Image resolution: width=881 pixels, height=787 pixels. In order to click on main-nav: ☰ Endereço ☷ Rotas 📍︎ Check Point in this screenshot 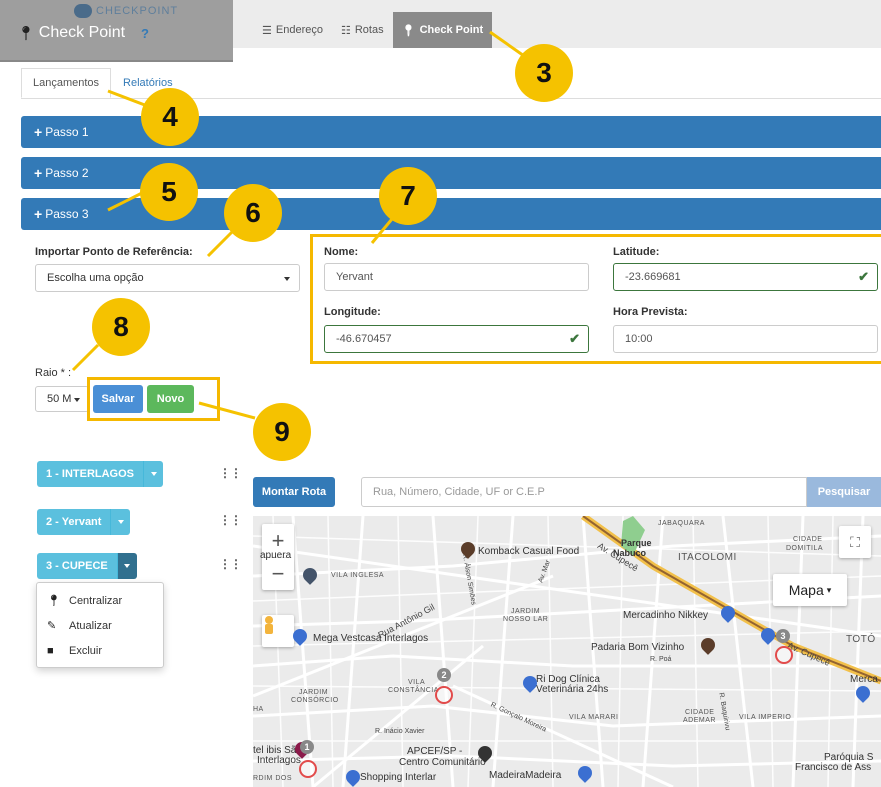, I will do `click(373, 30)`.